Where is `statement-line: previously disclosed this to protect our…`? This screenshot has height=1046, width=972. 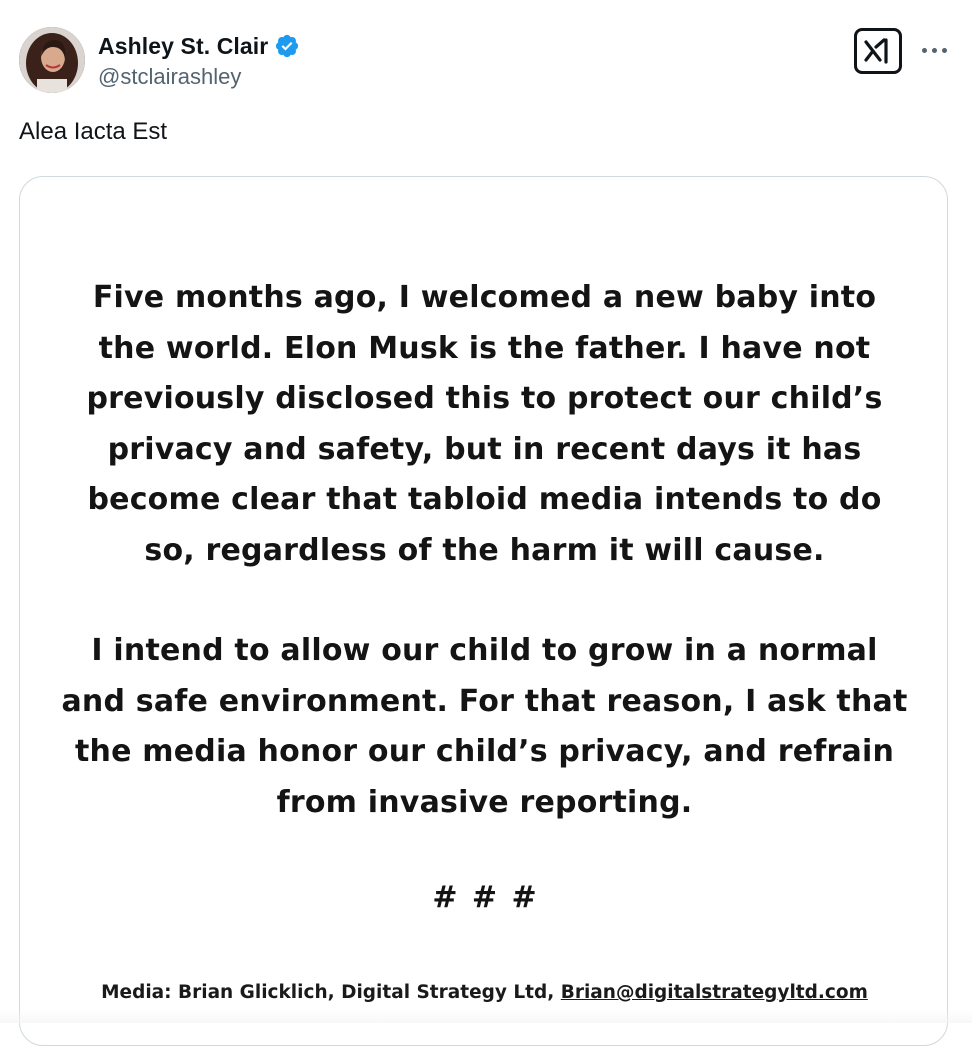 statement-line: previously disclosed this to protect our… is located at coordinates (484, 398).